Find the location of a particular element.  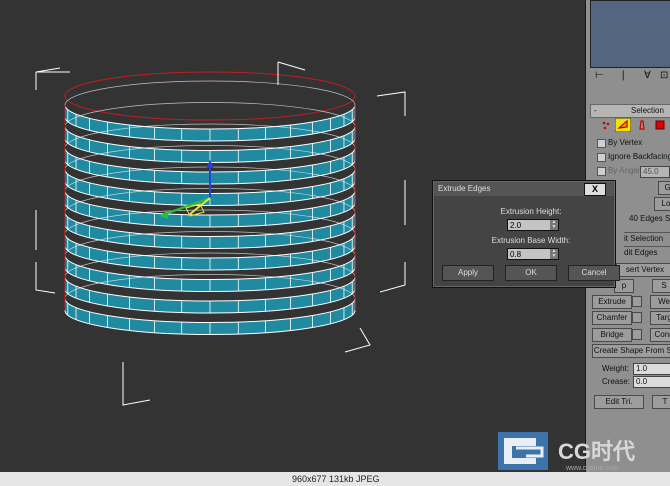

ok-button: OK is located at coordinates (531, 273).